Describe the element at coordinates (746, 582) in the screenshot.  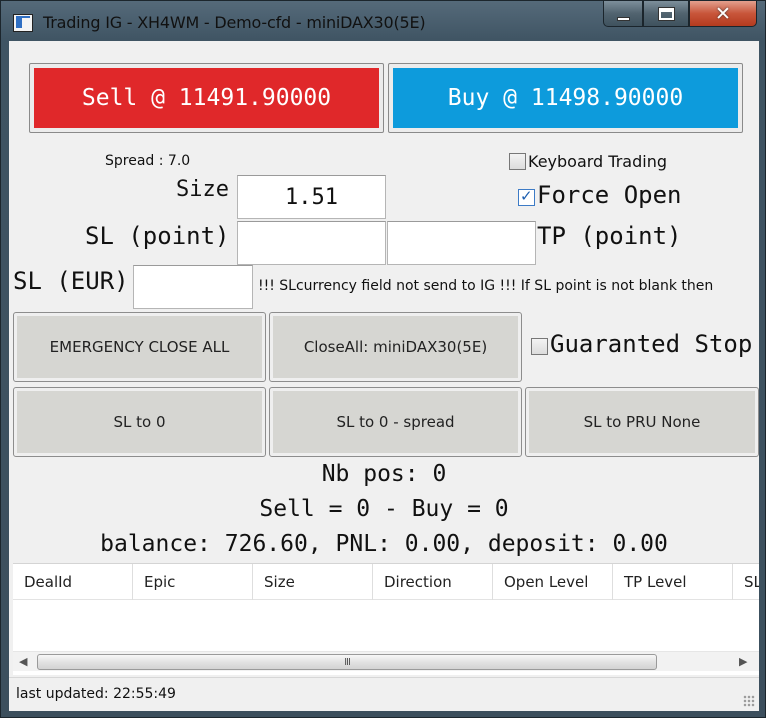
I see `column-header: SL Level` at that location.